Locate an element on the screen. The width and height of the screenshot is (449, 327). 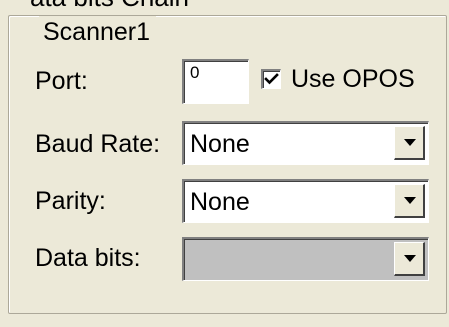
baud-rate-label: Baud Rate: is located at coordinates (98, 144).